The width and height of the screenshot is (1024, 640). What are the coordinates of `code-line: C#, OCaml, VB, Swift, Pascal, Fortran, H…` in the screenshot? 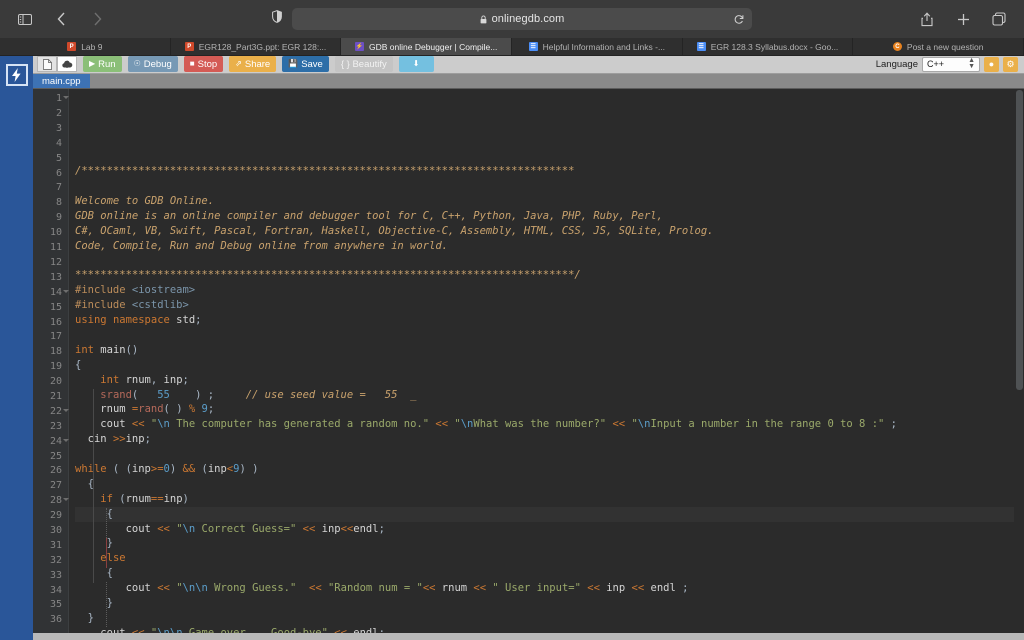 It's located at (549, 231).